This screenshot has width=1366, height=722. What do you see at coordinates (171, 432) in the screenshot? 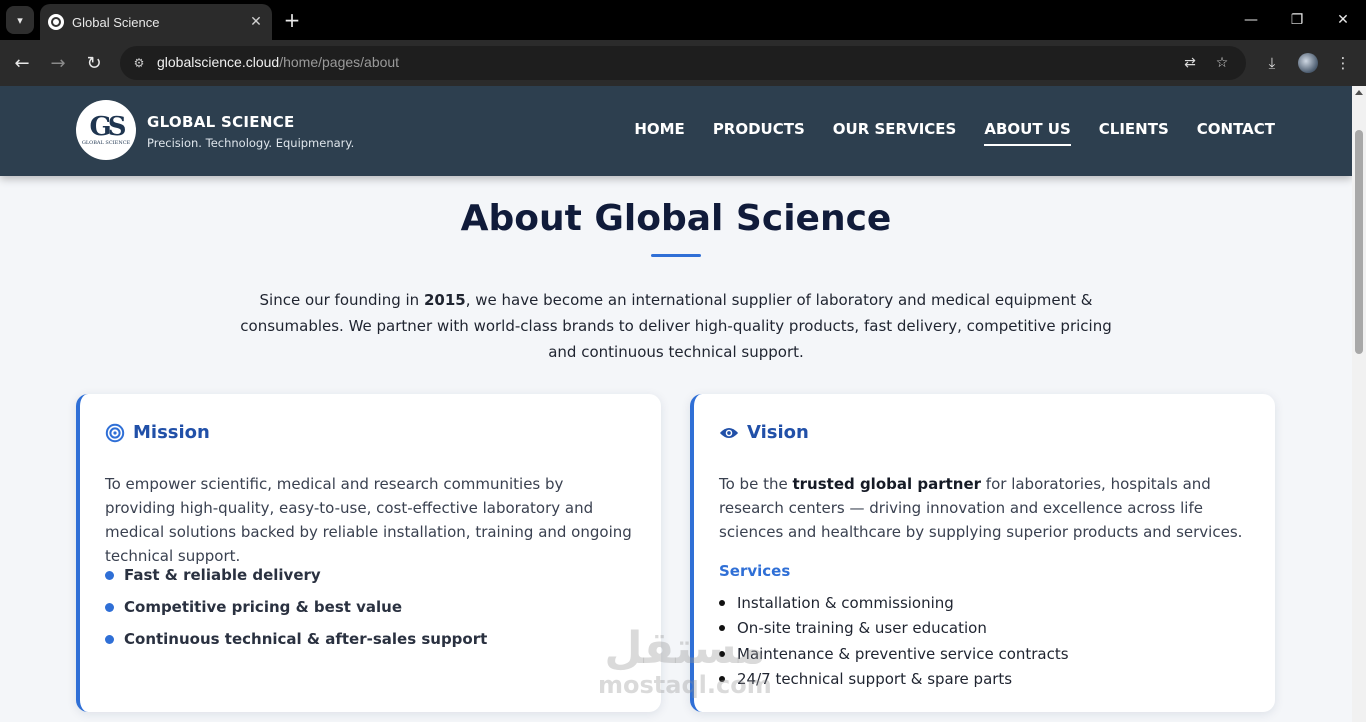
I see `mission-heading: Mission` at bounding box center [171, 432].